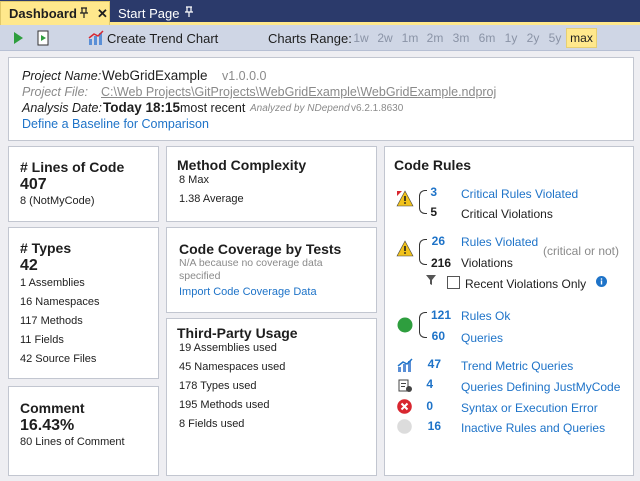 This screenshot has width=640, height=481. What do you see at coordinates (435, 336) in the screenshot?
I see `queries-count: 60` at bounding box center [435, 336].